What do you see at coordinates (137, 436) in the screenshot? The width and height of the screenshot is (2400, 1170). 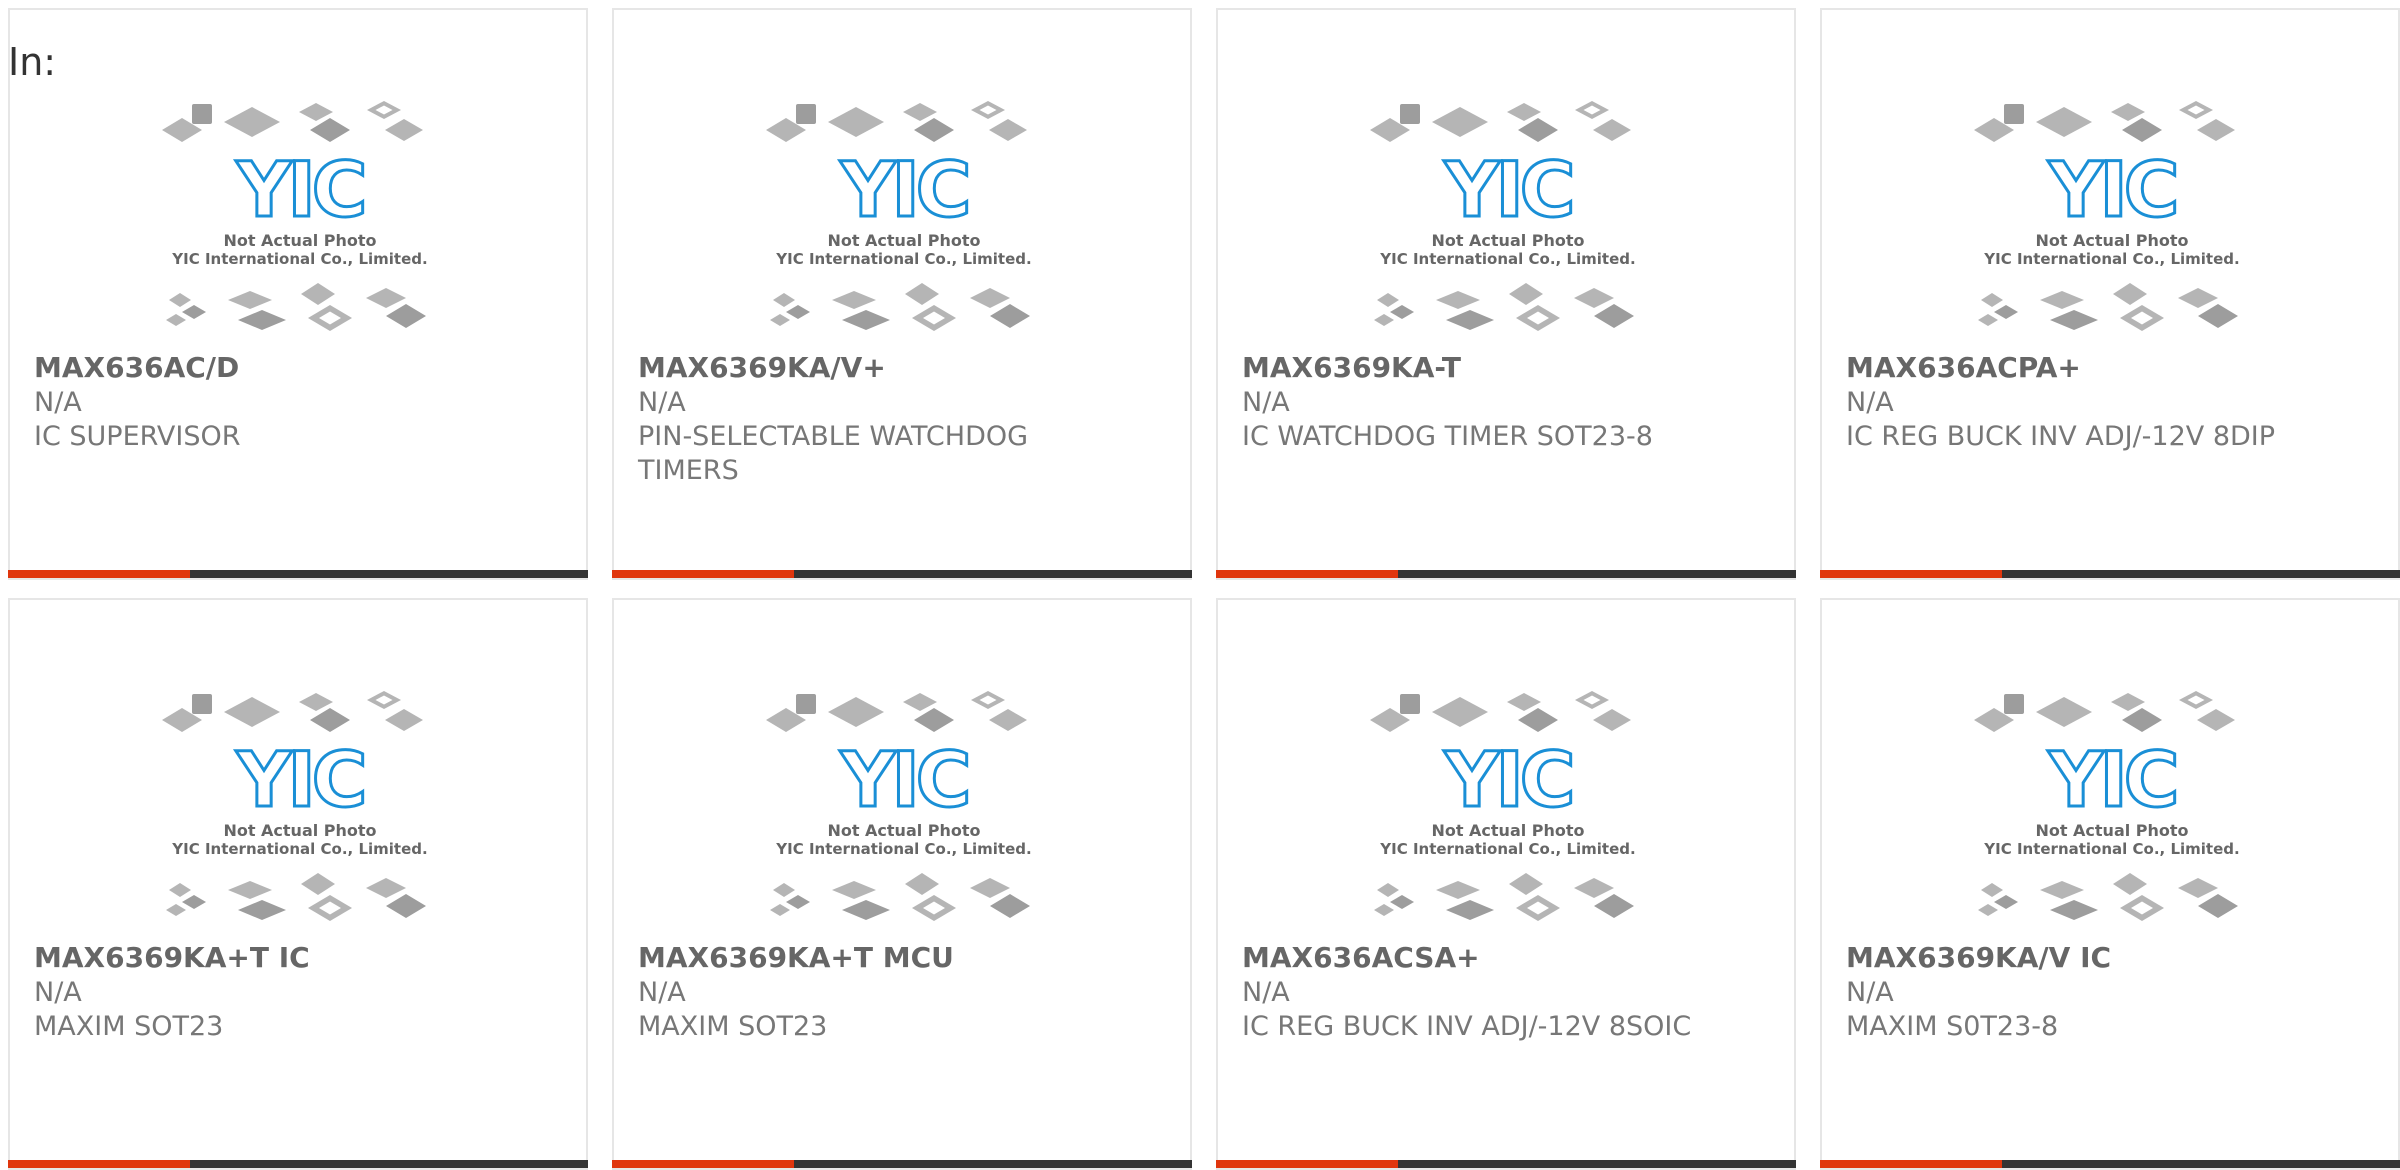 I see `description: IC SUPERVISOR` at bounding box center [137, 436].